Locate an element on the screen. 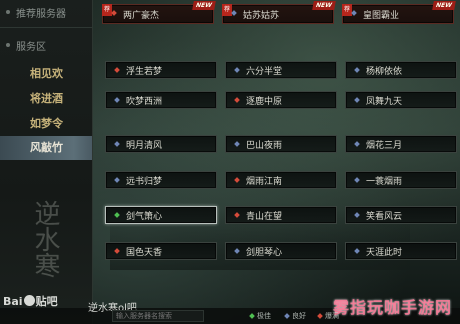  server-name: 吹梦西洲 is located at coordinates (144, 101).